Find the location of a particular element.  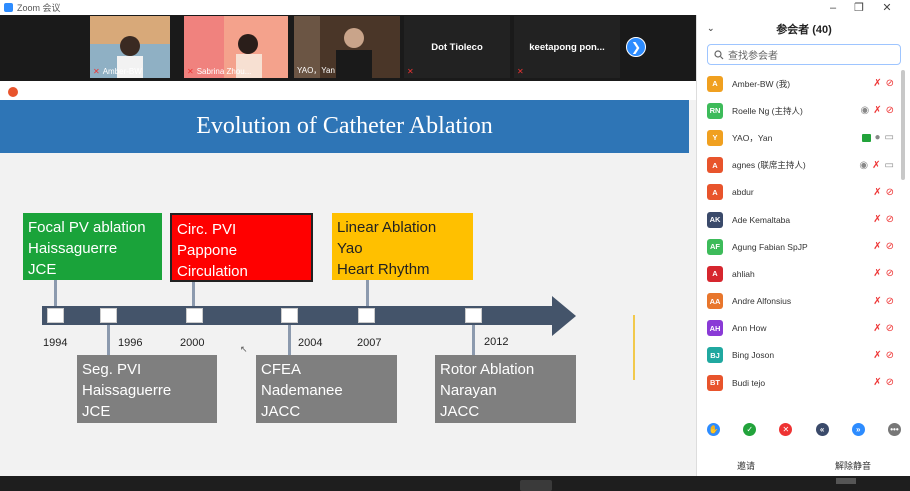

participant-name: Ann How is located at coordinates (749, 328).